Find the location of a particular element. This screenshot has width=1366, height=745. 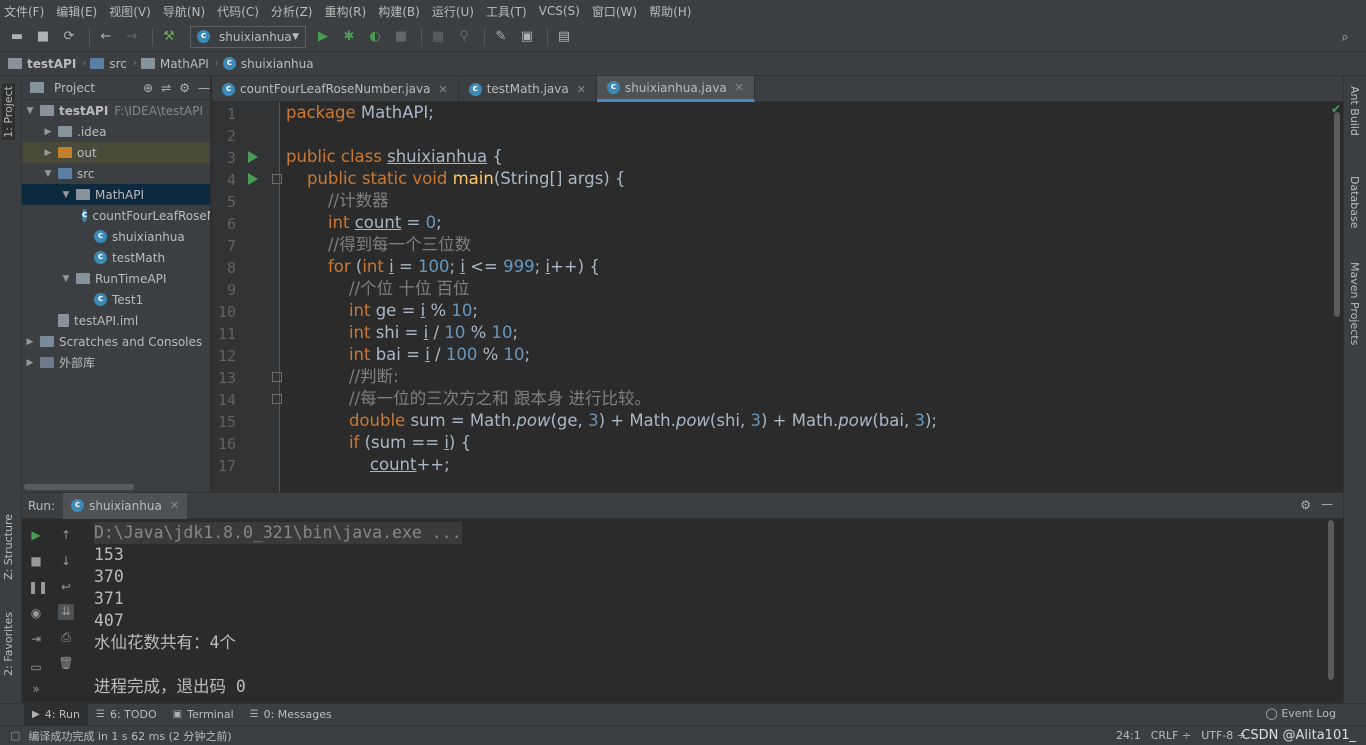

settings-wrench-icon: ✎ is located at coordinates (501, 37).